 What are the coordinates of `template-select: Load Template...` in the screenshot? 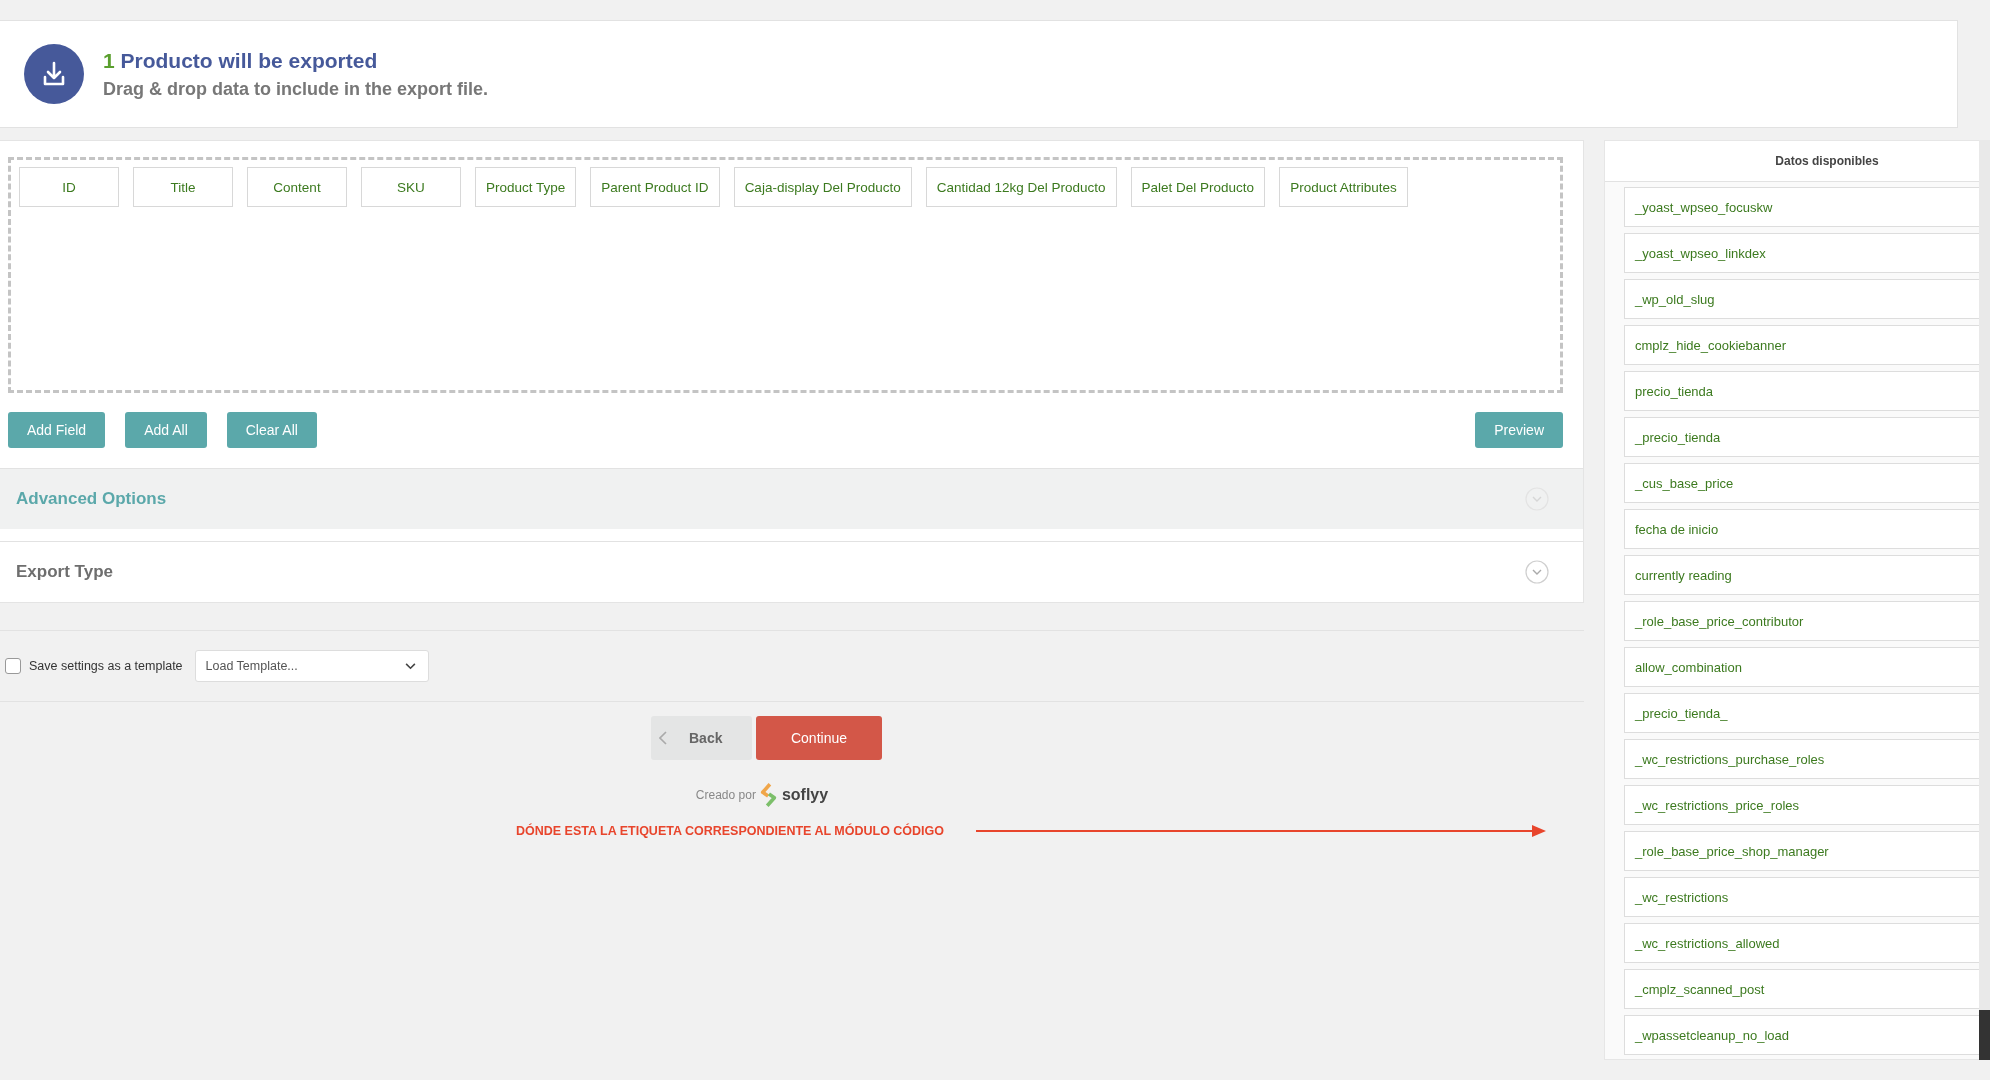 It's located at (311, 666).